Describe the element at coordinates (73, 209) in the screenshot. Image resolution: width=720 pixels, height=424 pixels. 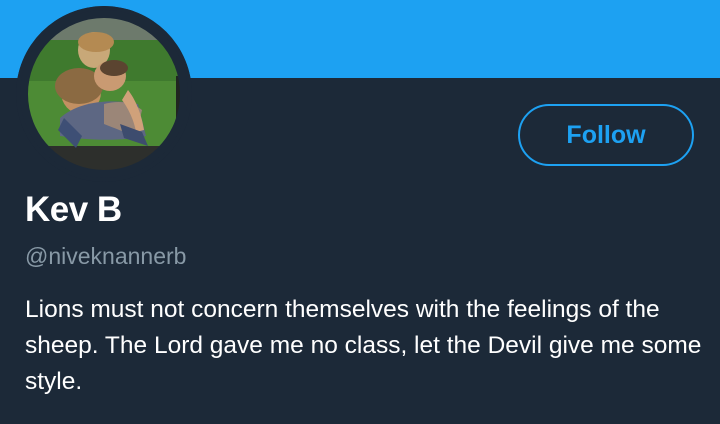
I see `display-name: Kev B` at that location.